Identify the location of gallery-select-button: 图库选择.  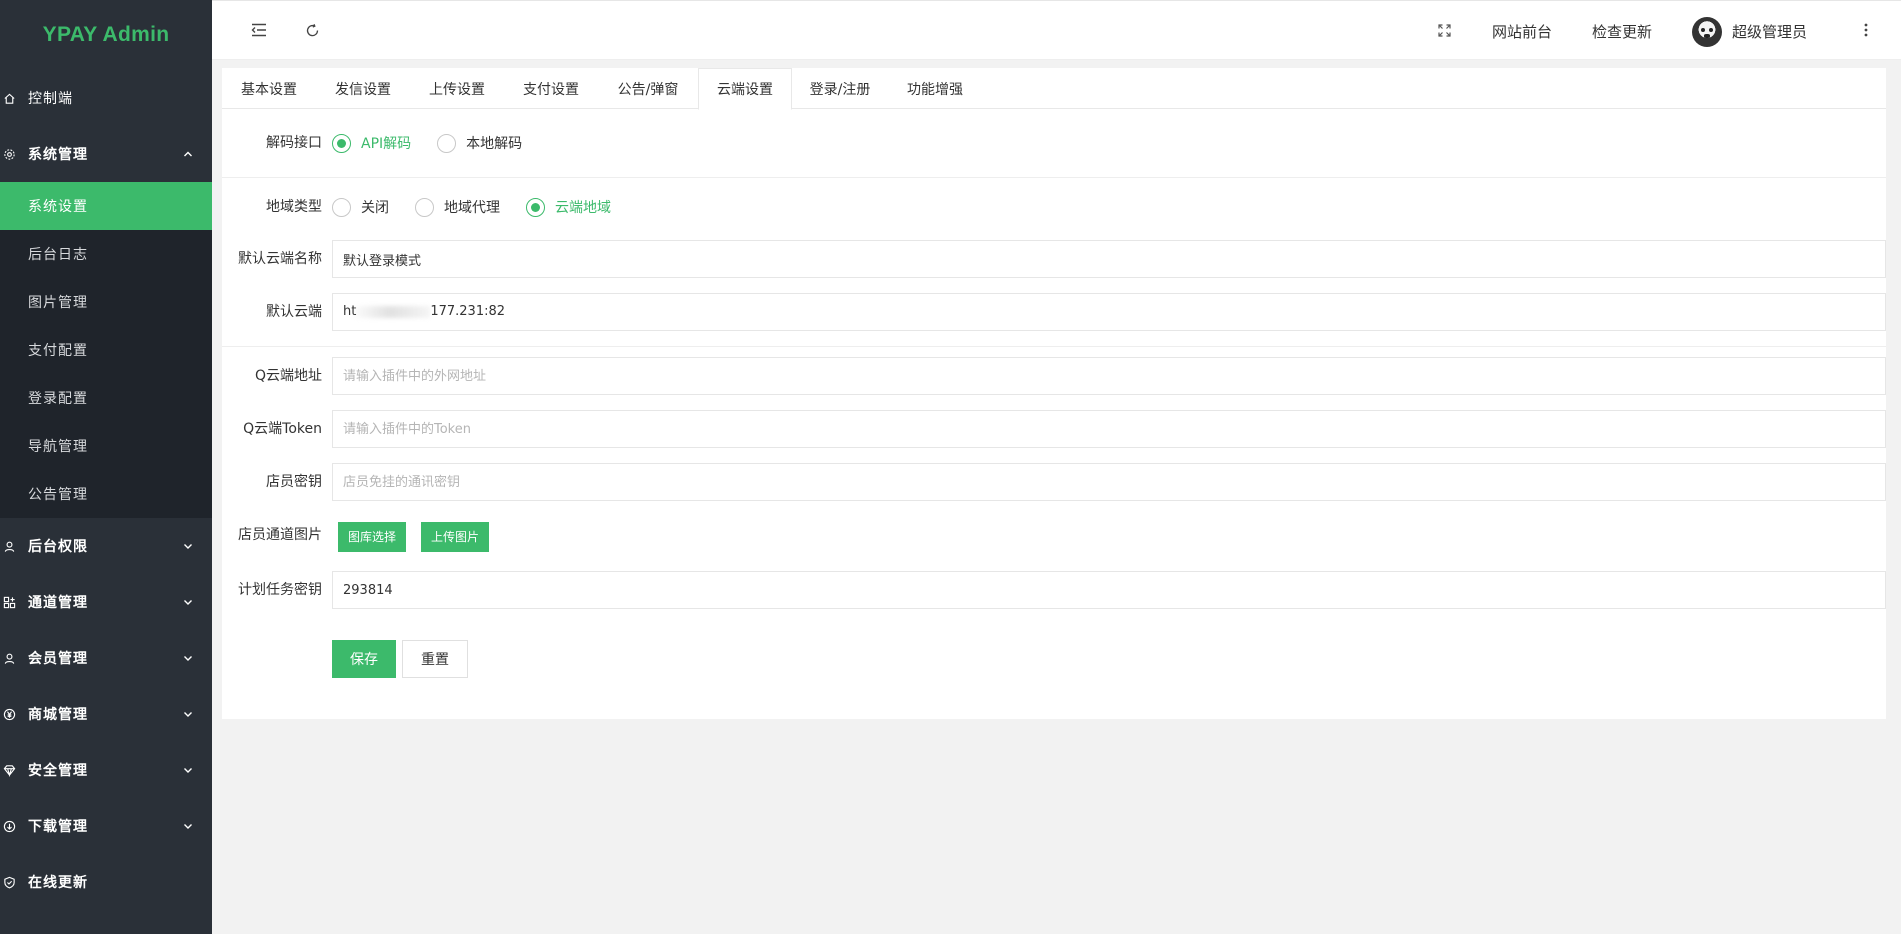
(372, 537).